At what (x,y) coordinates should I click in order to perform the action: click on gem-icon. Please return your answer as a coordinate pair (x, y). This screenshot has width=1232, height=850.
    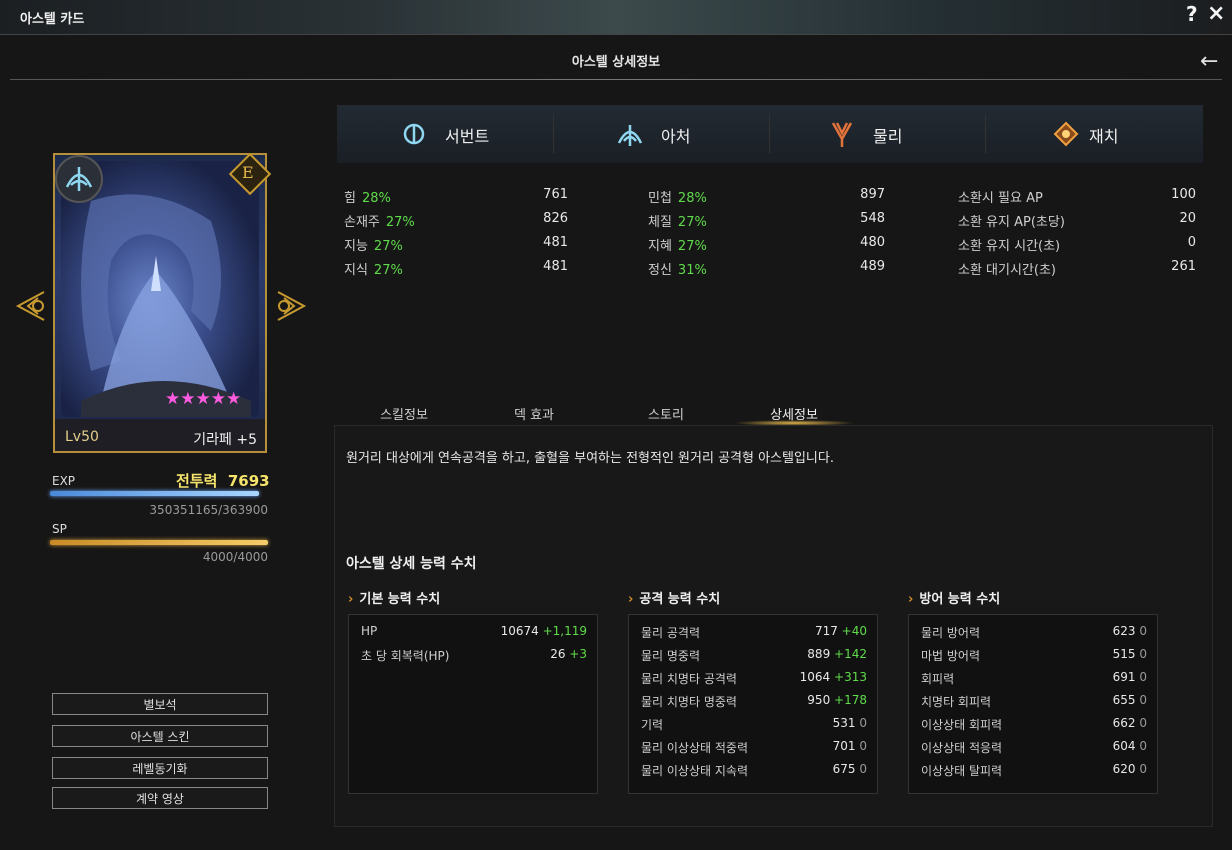
    Looking at the image, I should click on (1066, 134).